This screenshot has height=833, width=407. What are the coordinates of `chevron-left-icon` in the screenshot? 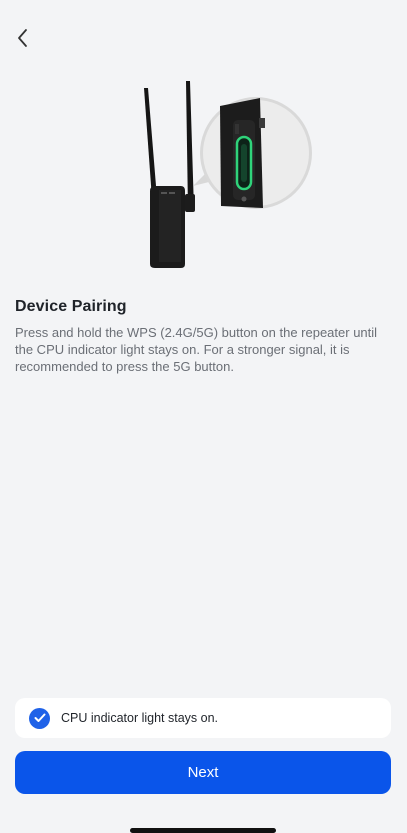 It's located at (22, 38).